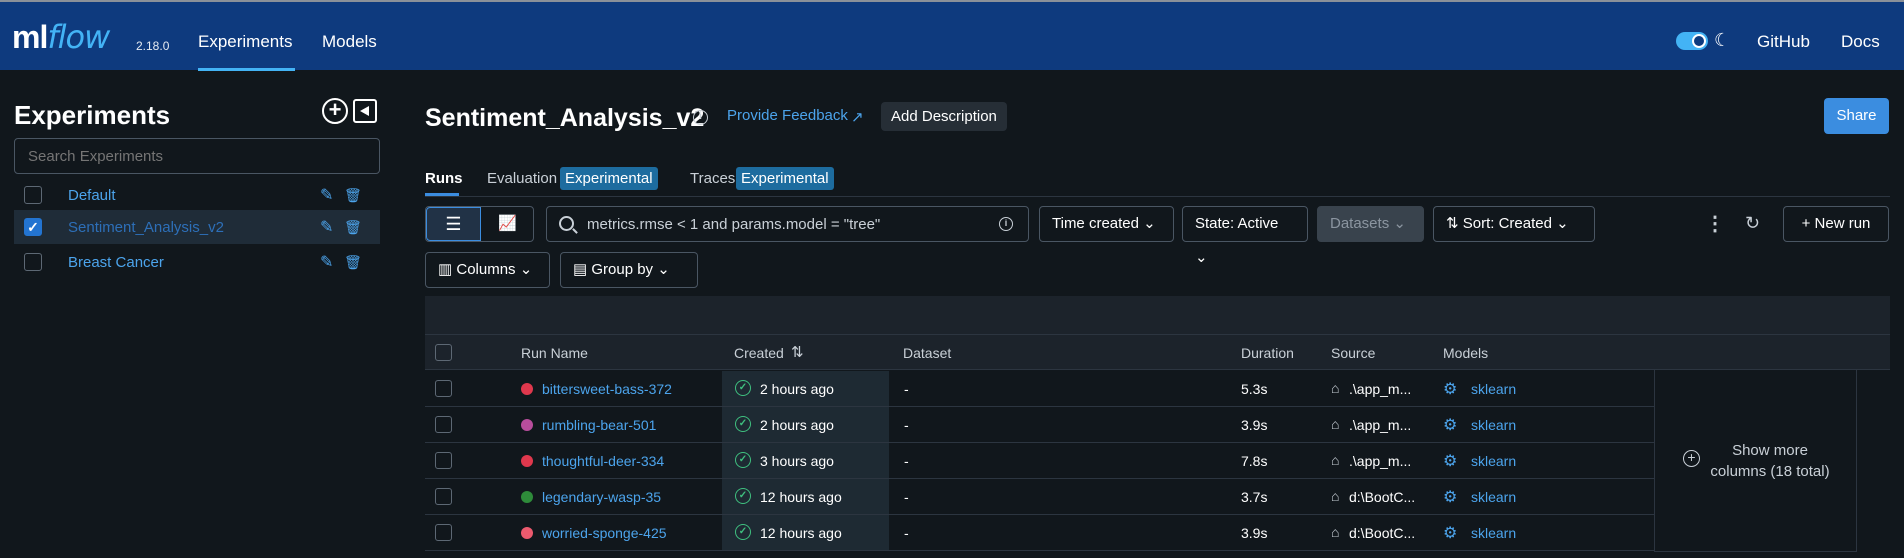 The height and width of the screenshot is (558, 1904). I want to click on group-by-button: ▤ Group by ⌄, so click(629, 270).